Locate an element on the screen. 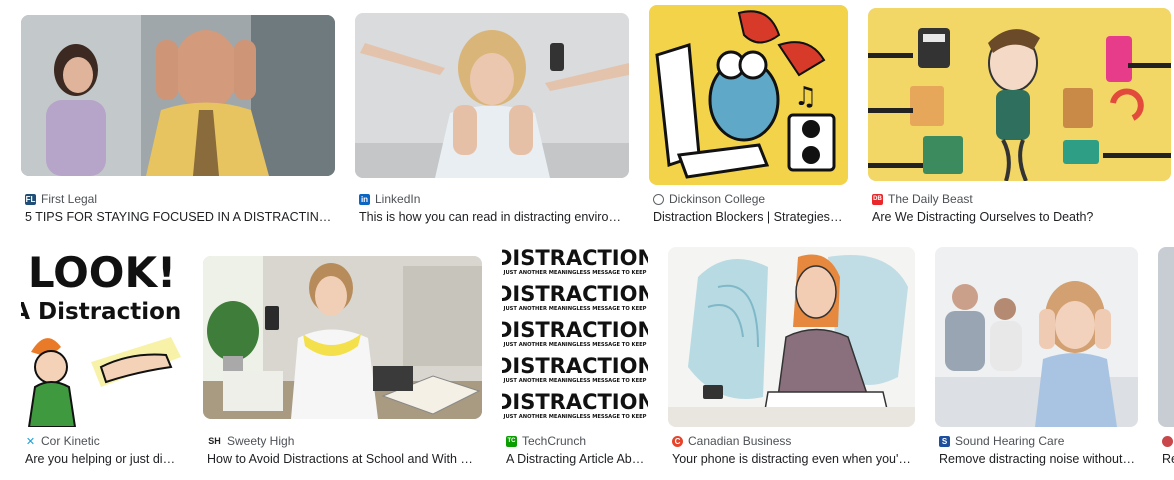 The image size is (1174, 480). techcrunch-favicon-icon: TC is located at coordinates (511, 441).